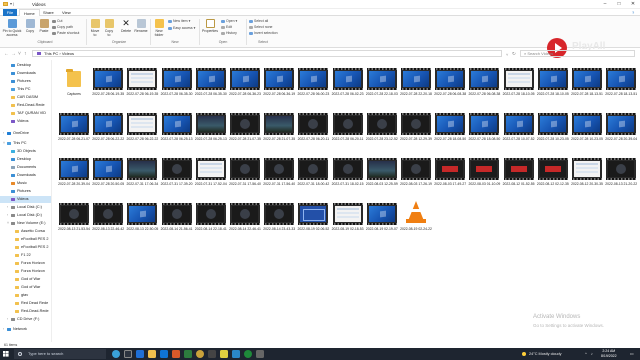  Describe the element at coordinates (632, 354) in the screenshot. I see `notification-icon: ▭` at that location.